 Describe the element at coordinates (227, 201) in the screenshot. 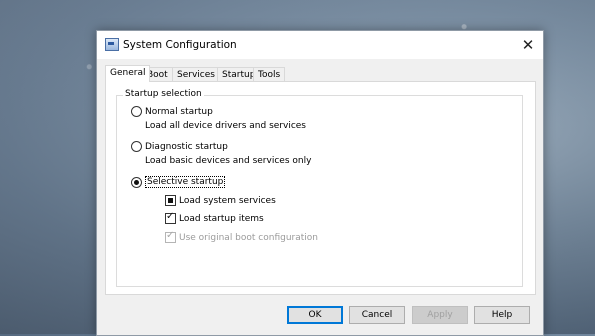

I see `load-system-services-label: Load system services` at that location.